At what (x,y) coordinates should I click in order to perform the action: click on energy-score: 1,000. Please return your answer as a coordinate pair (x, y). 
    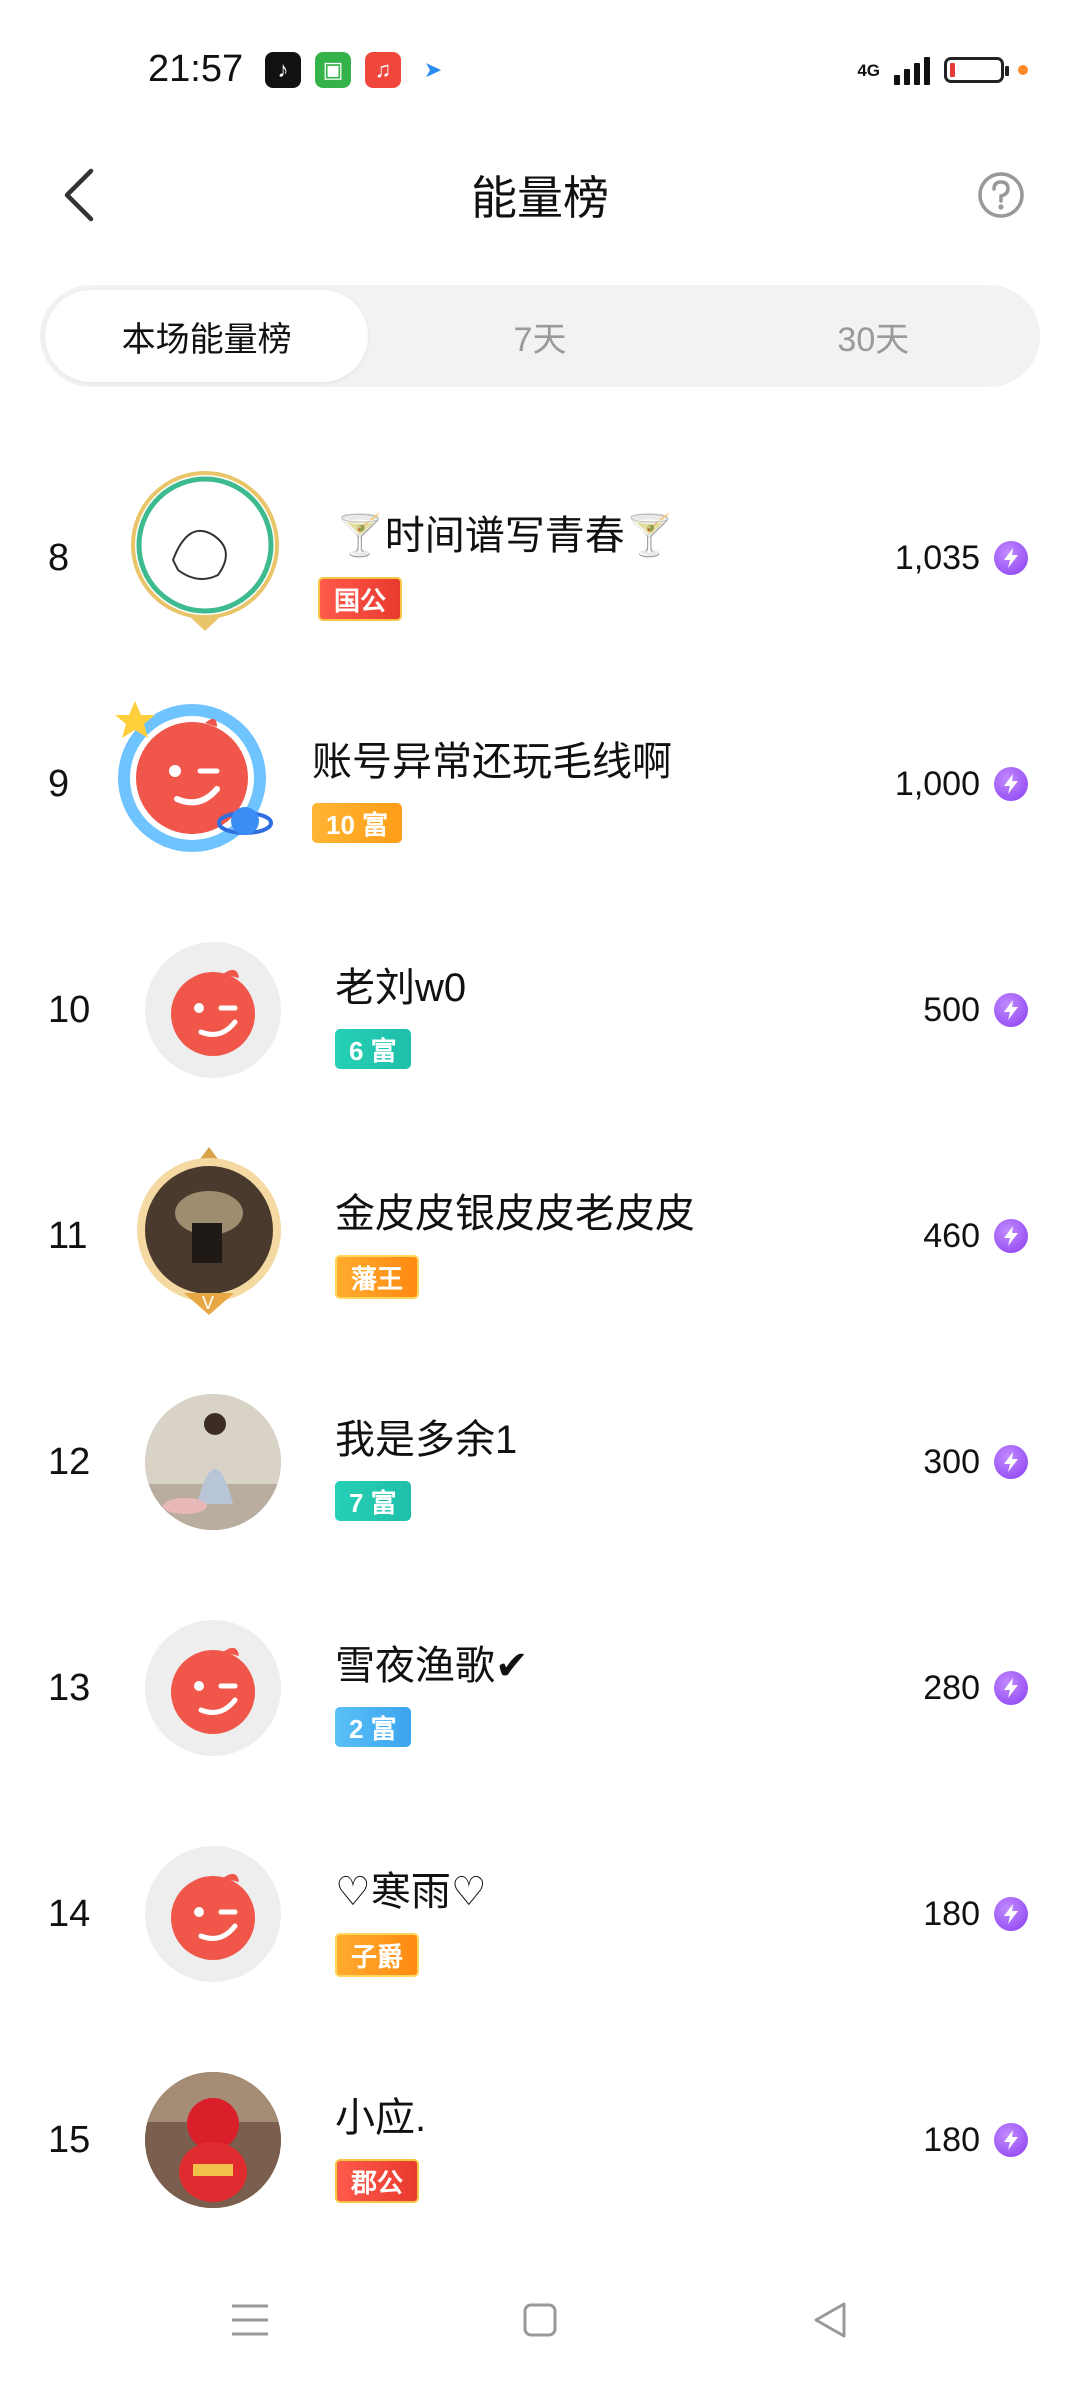
    Looking at the image, I should click on (961, 784).